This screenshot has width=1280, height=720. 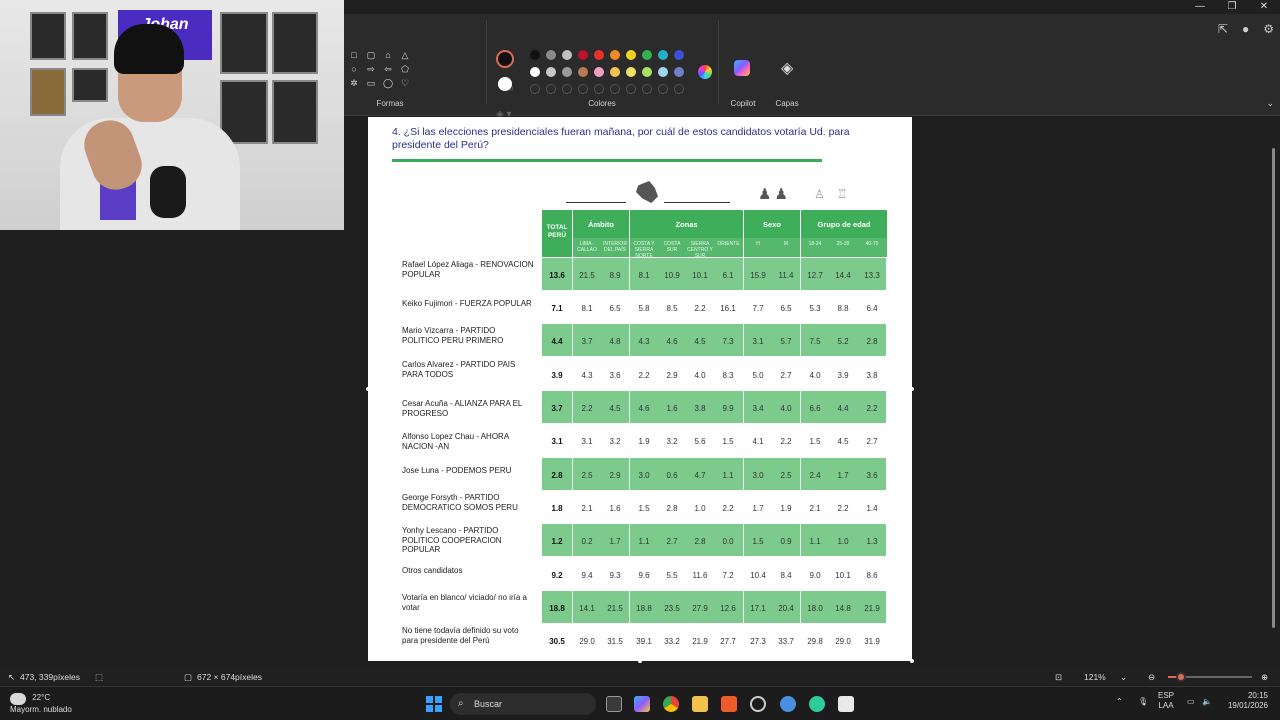 I want to click on color1-swatch, so click(x=505, y=59).